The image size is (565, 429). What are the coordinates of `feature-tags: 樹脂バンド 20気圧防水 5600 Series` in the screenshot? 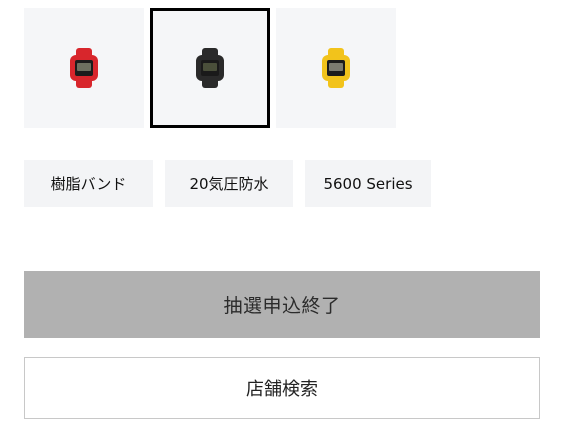 It's located at (233, 183).